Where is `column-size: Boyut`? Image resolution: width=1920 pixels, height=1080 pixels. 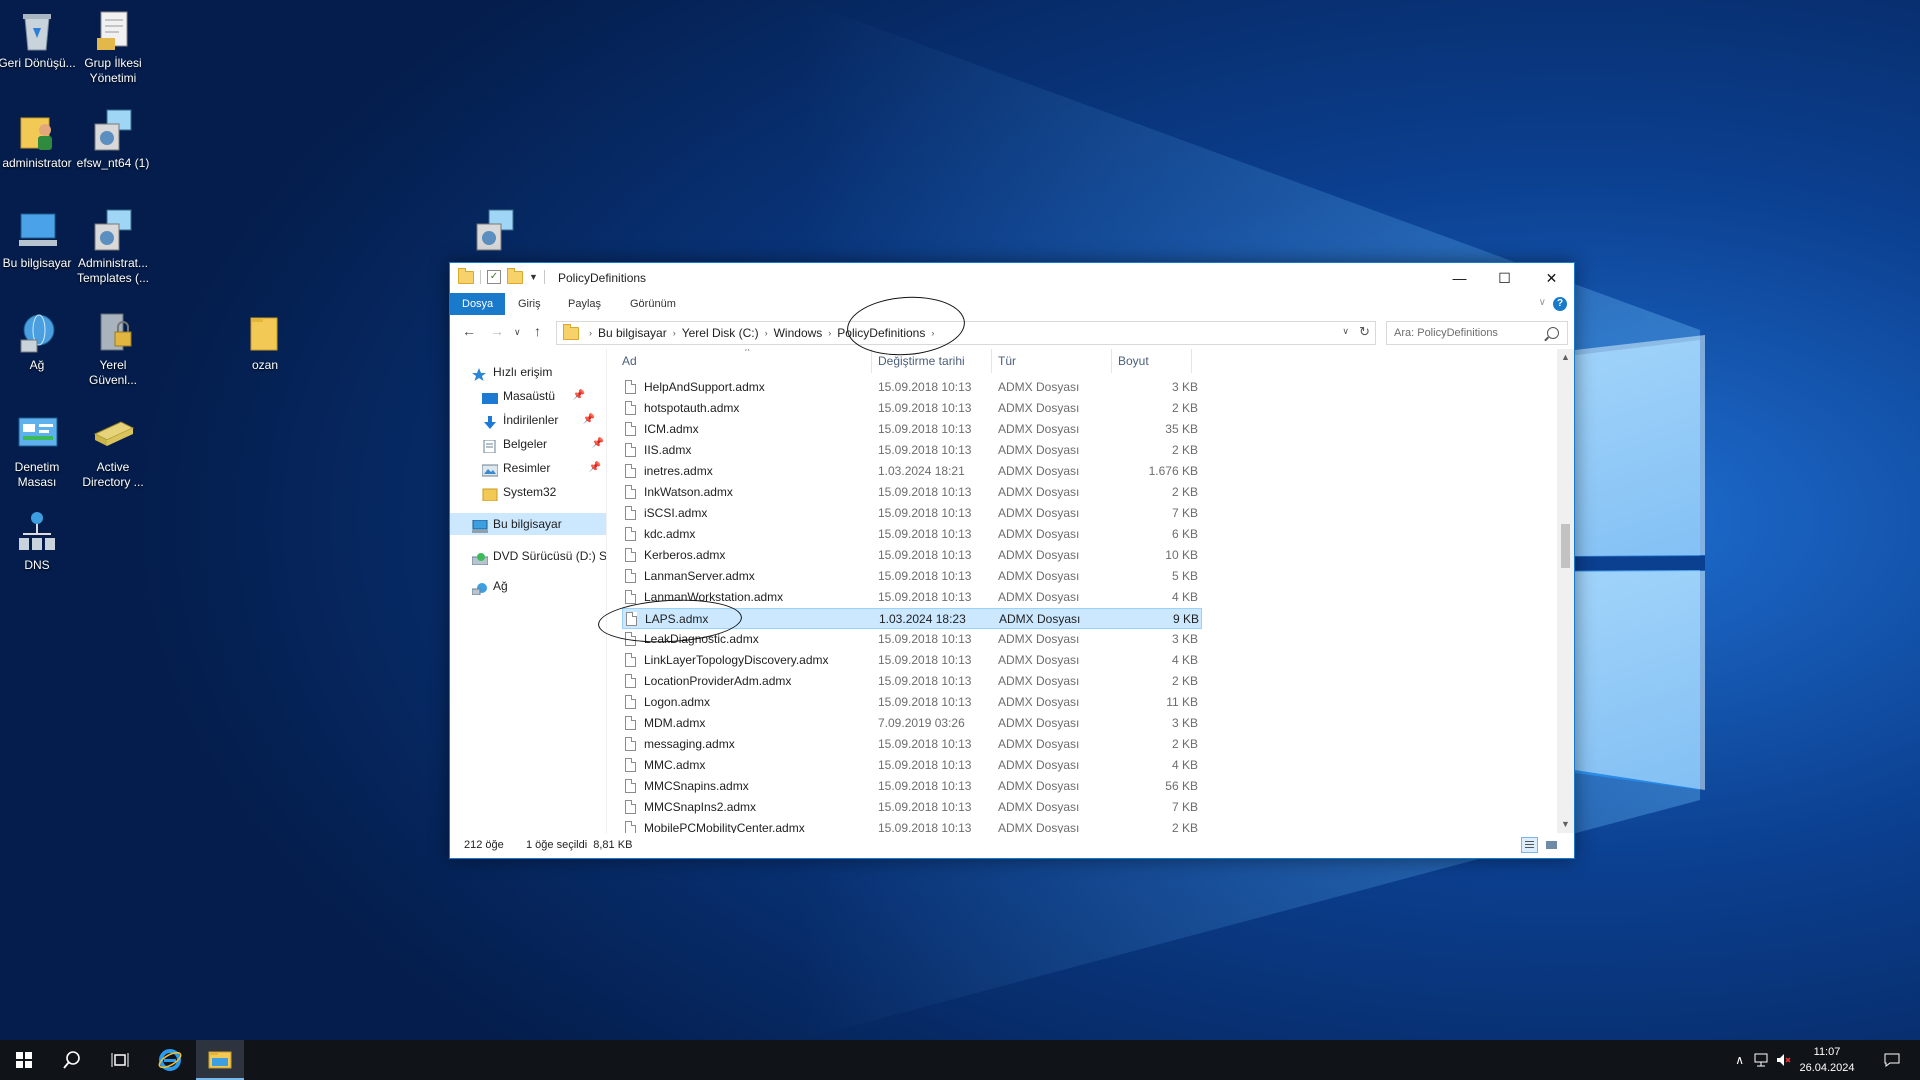
column-size: Boyut is located at coordinates (1152, 361).